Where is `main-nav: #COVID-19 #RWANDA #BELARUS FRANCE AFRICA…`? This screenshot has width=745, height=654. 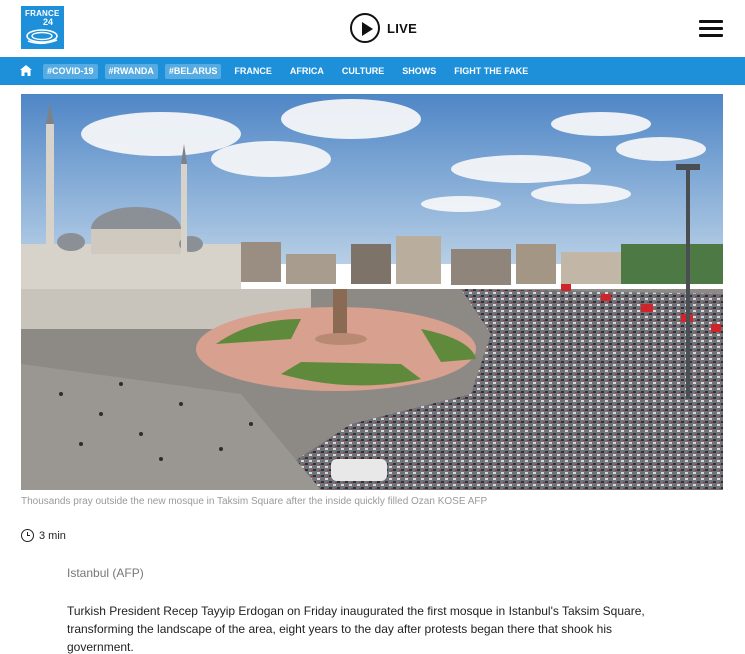
main-nav: #COVID-19 #RWANDA #BELARUS FRANCE AFRICA… is located at coordinates (372, 71).